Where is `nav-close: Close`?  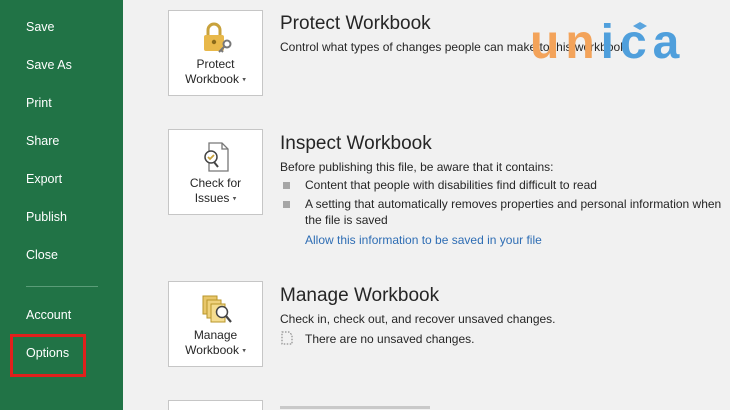 nav-close: Close is located at coordinates (42, 255).